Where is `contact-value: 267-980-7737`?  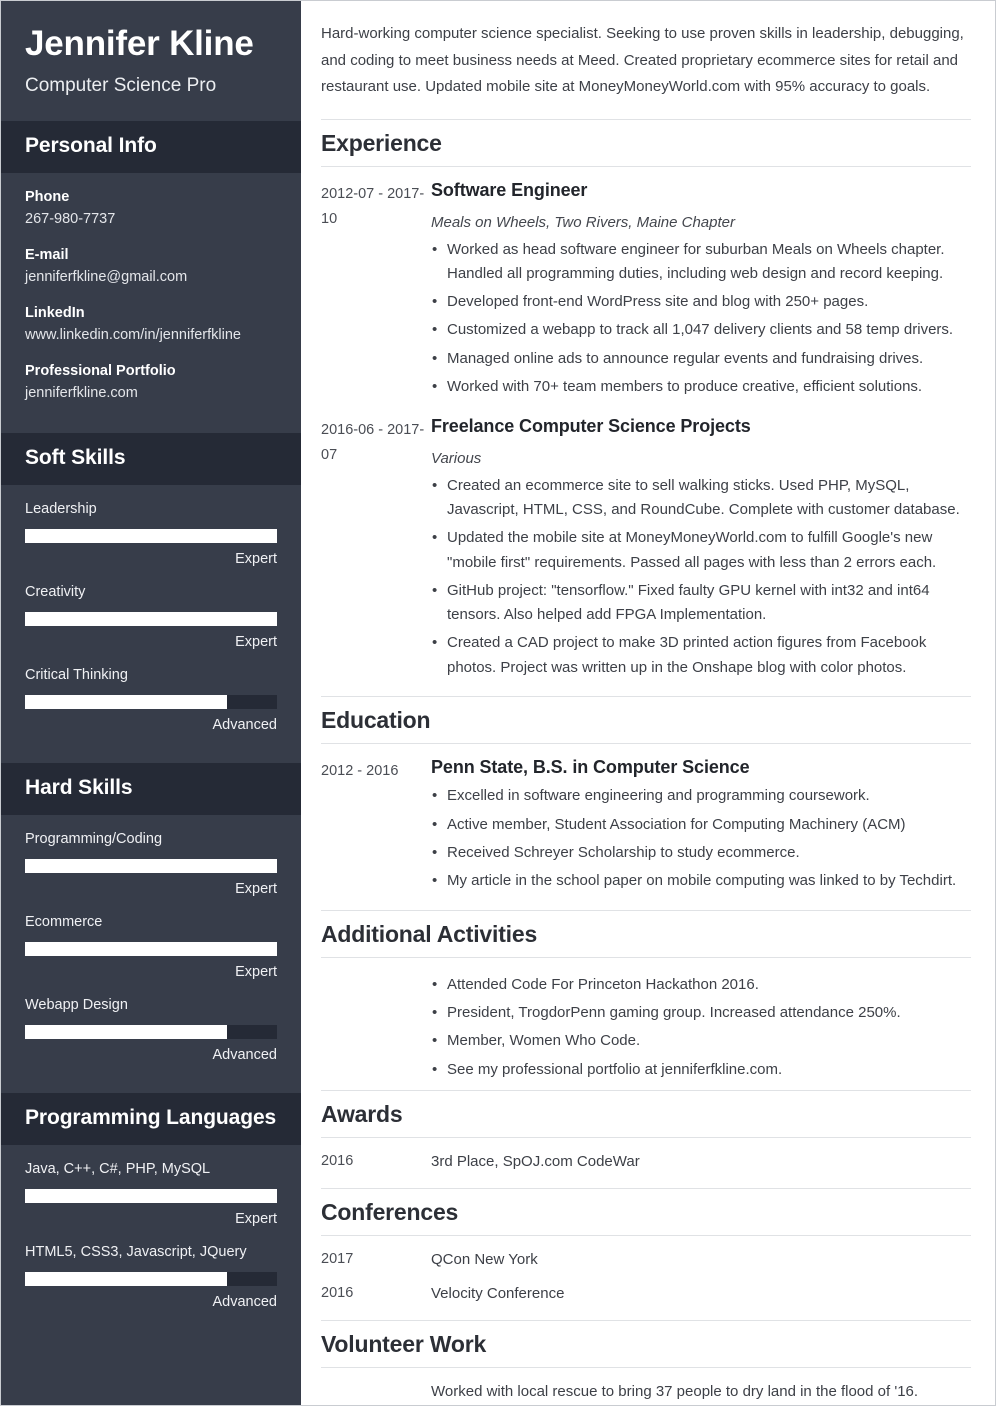
contact-value: 267-980-7737 is located at coordinates (151, 220).